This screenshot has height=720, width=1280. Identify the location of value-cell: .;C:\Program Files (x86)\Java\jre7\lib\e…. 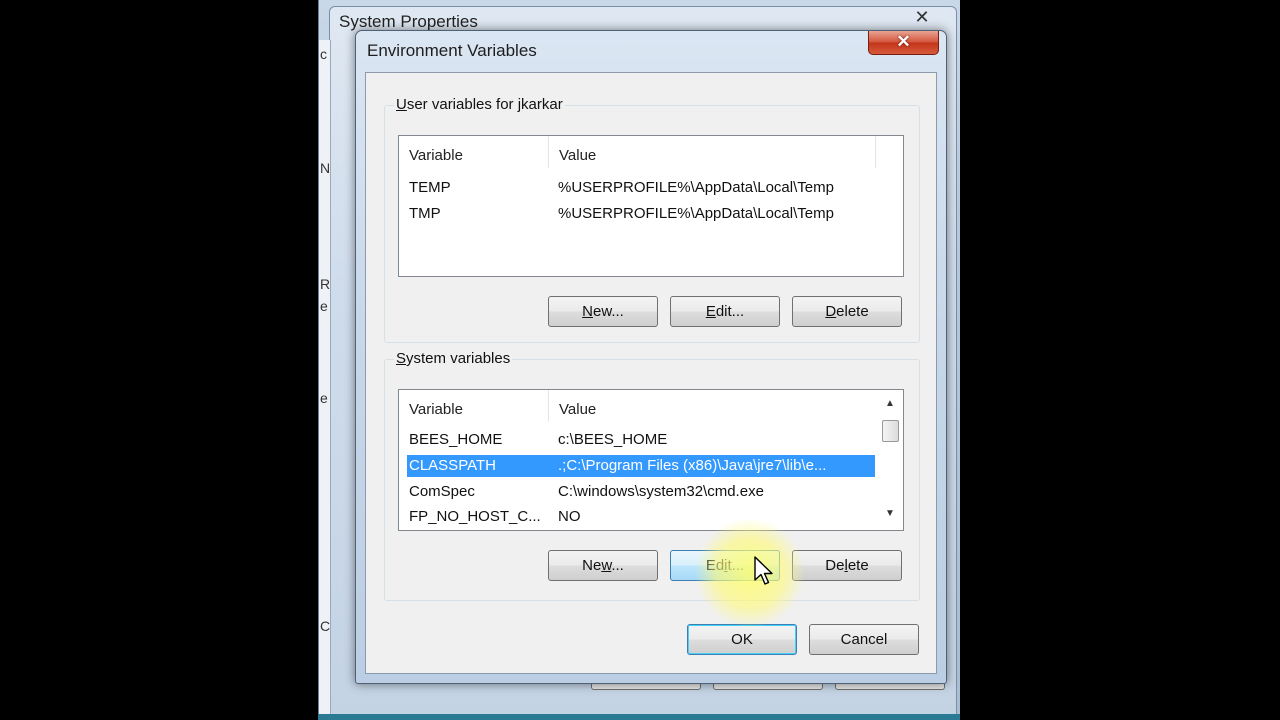
(692, 465).